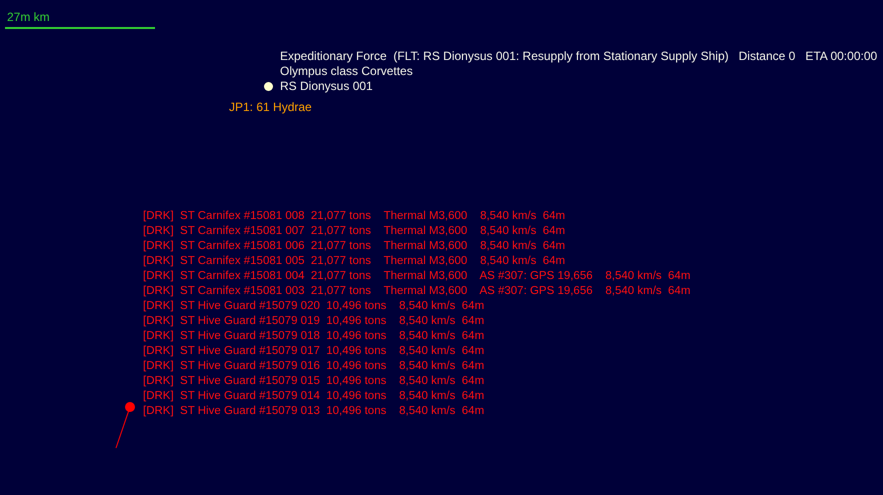 The width and height of the screenshot is (883, 495). I want to click on ship-icon, so click(268, 86).